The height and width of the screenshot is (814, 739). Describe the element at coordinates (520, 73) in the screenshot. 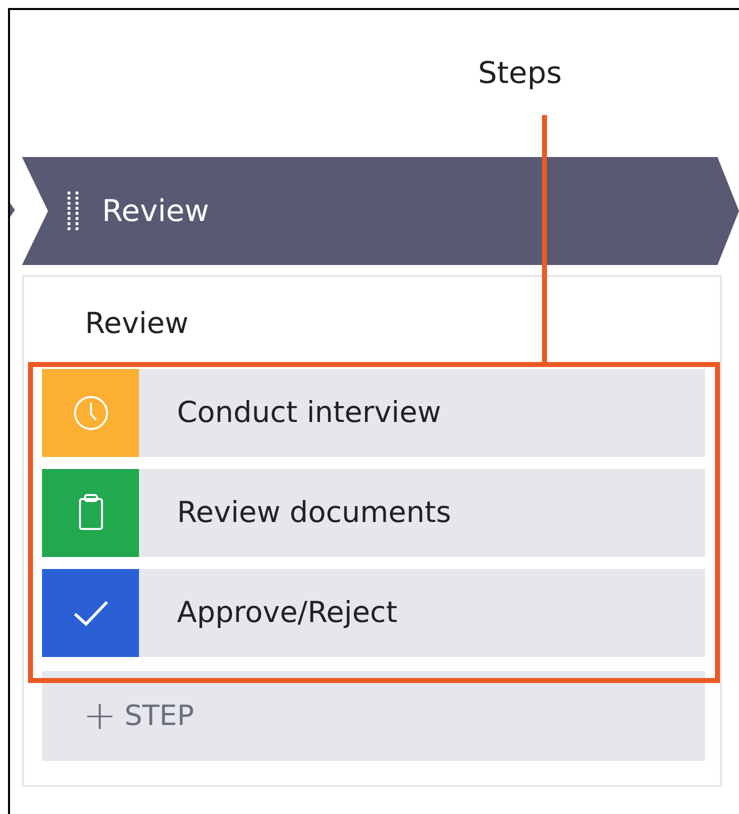

I see `annotation-label: Steps` at that location.